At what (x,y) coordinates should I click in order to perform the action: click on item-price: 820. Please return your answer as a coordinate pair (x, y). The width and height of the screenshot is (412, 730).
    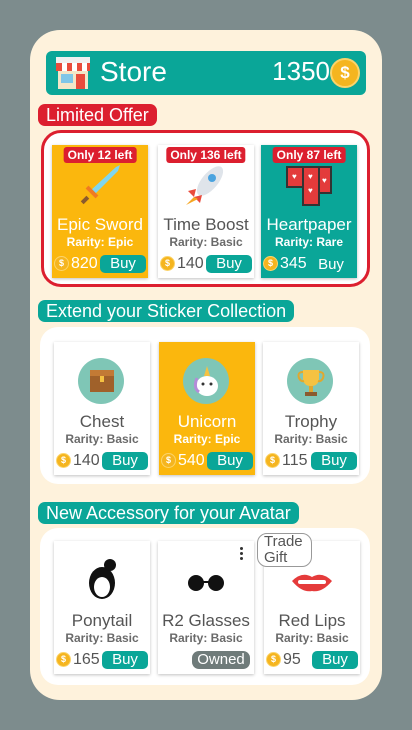
    Looking at the image, I should click on (84, 263).